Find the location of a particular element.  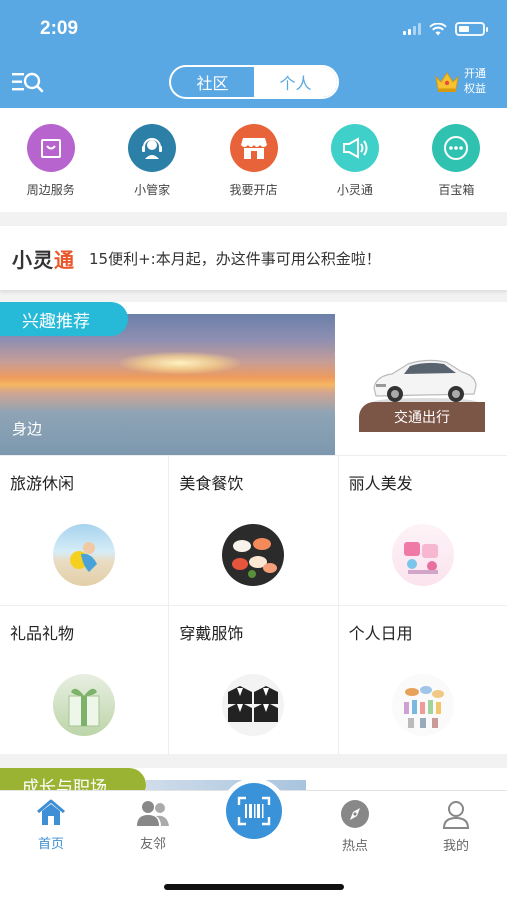

category-daily-goods: 个人日用 is located at coordinates (423, 680).